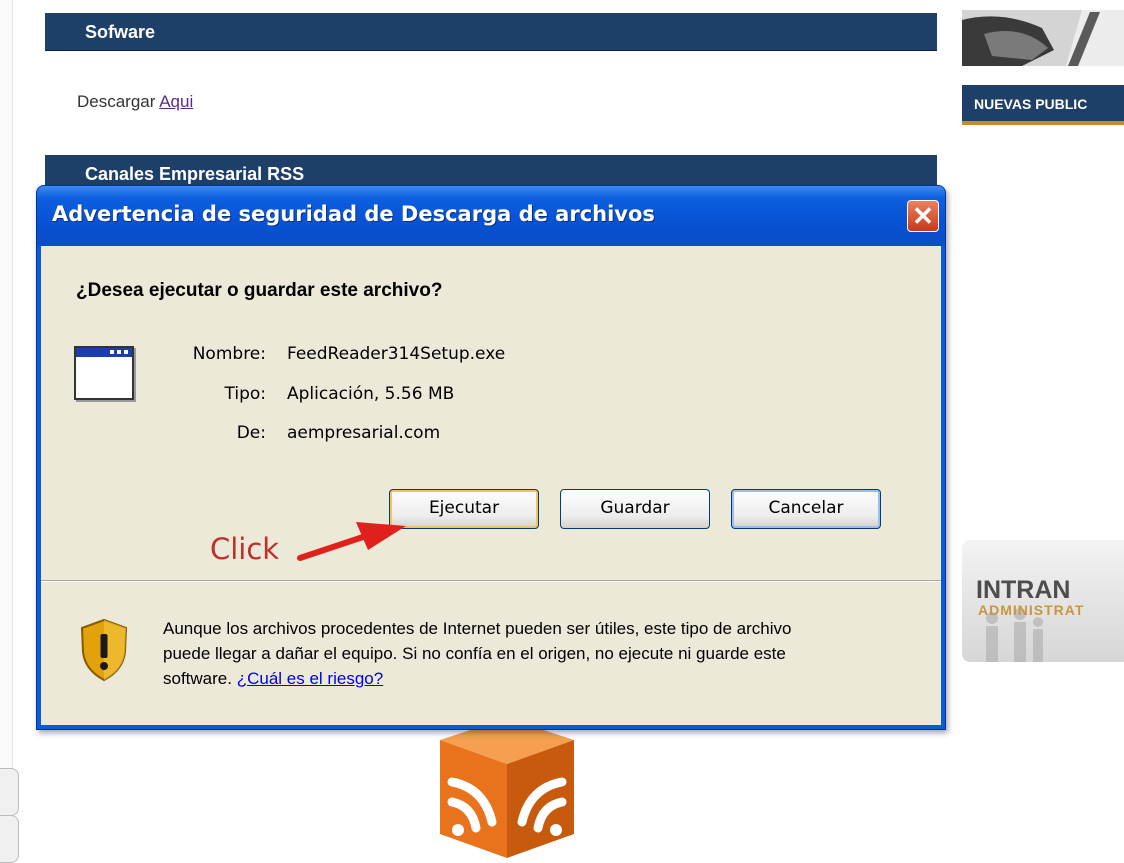 The image size is (1124, 863). Describe the element at coordinates (251, 433) in the screenshot. I see `file-source-label: De:` at that location.